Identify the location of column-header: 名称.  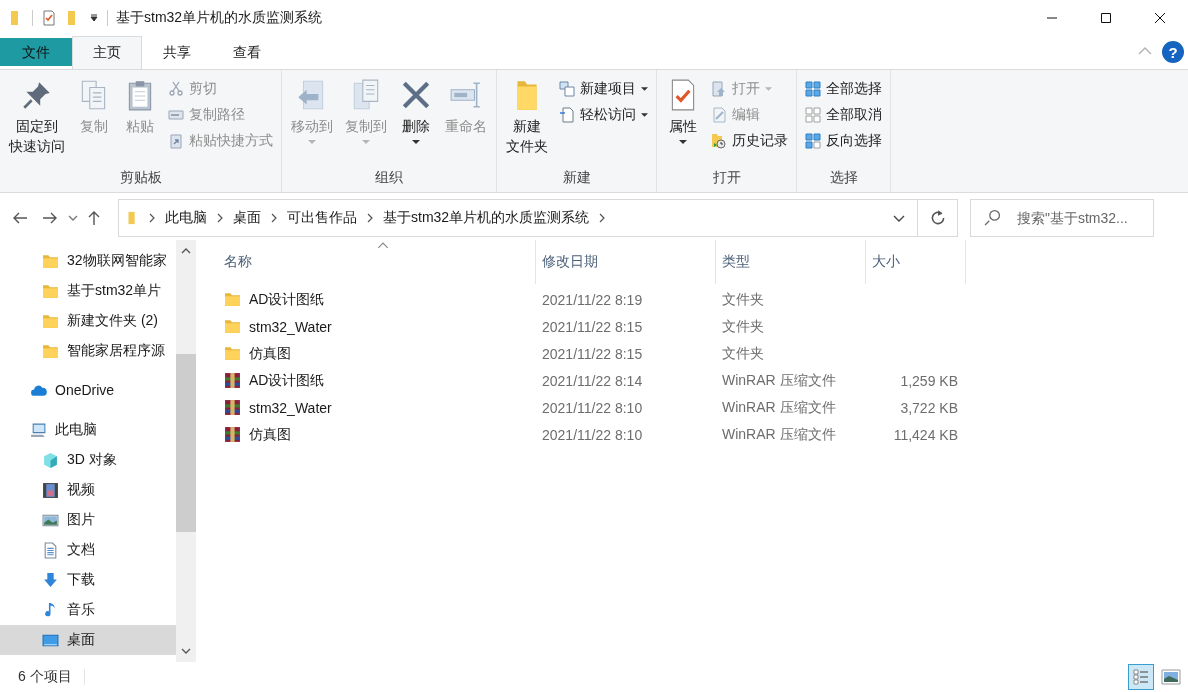
(377, 262).